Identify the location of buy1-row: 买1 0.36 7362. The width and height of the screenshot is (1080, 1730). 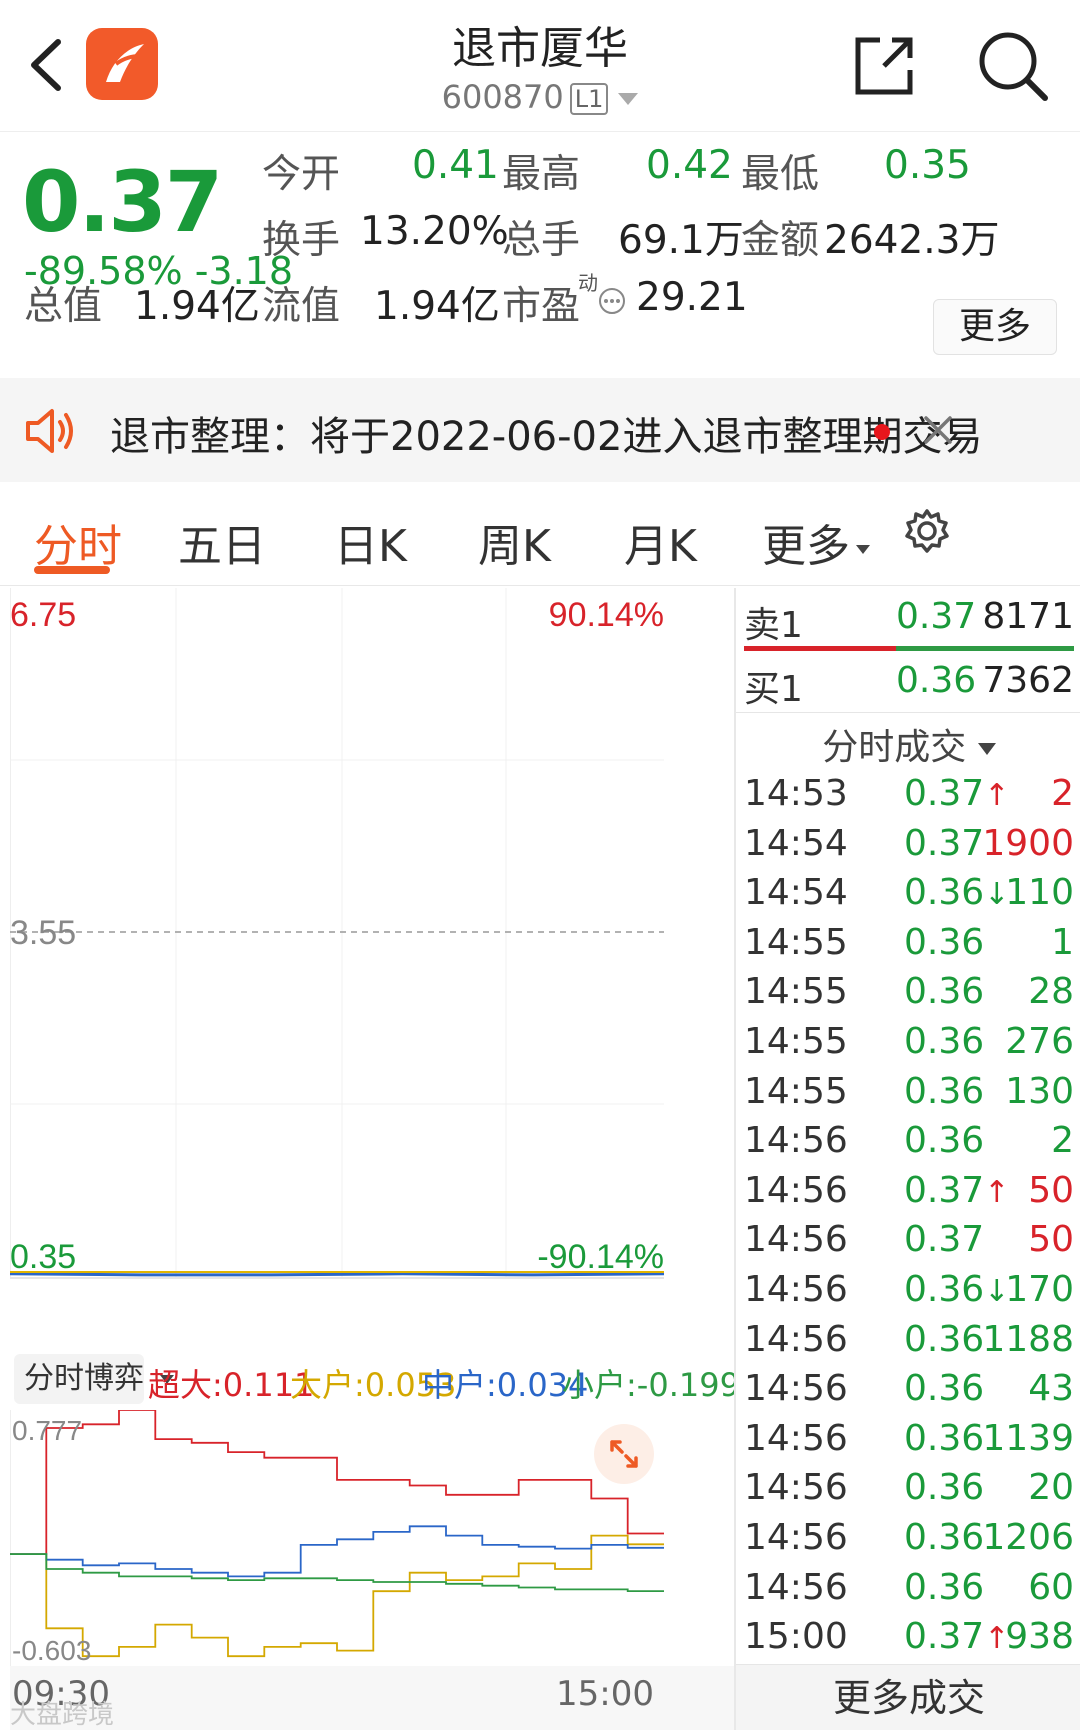
(908, 685).